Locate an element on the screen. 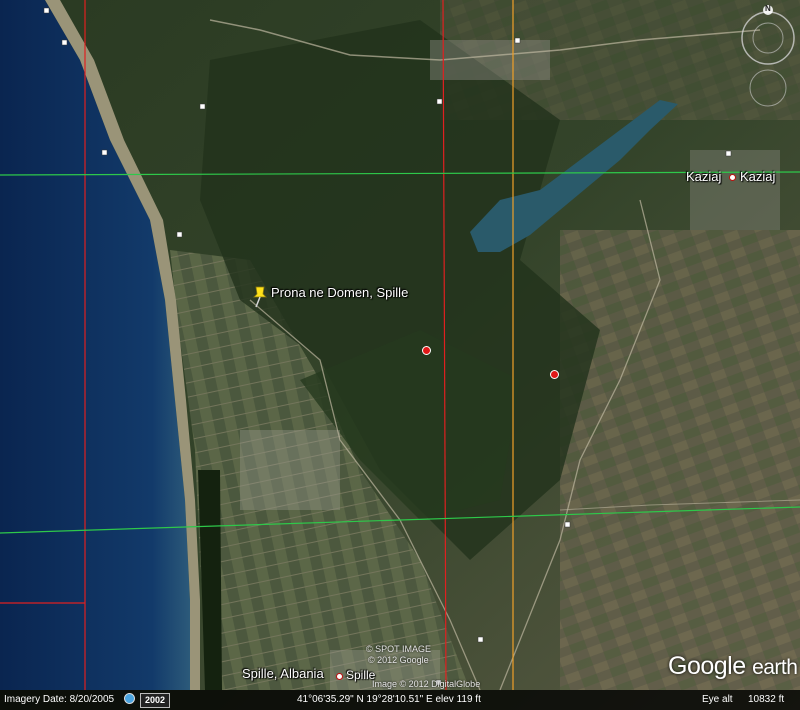  town-spille is located at coordinates (290, 470).